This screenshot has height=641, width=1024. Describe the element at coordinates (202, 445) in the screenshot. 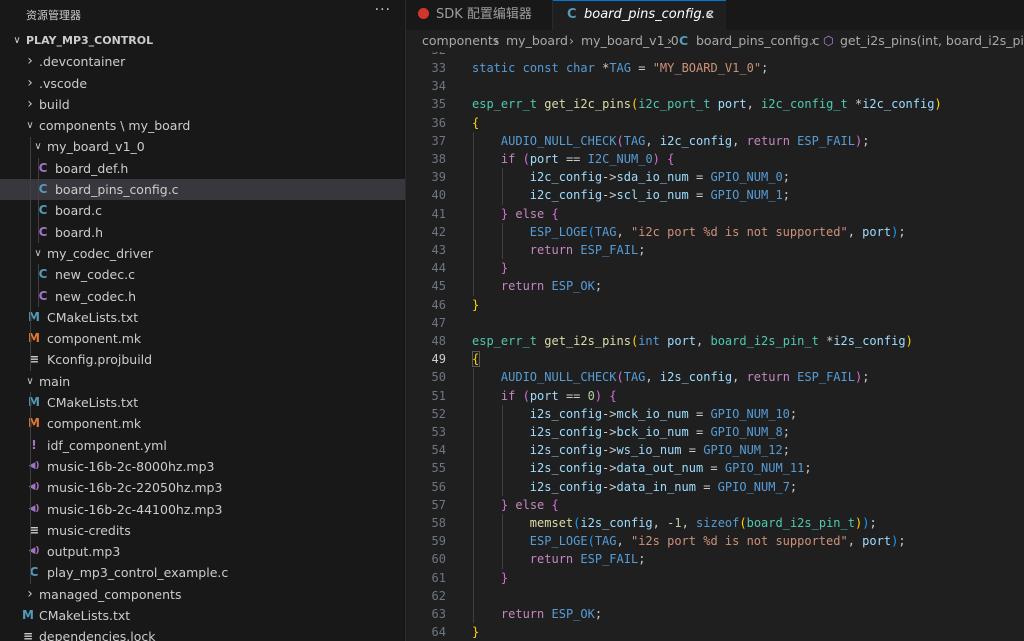

I see `tree-file-idf-component-yml: ! idf_component.yml` at that location.